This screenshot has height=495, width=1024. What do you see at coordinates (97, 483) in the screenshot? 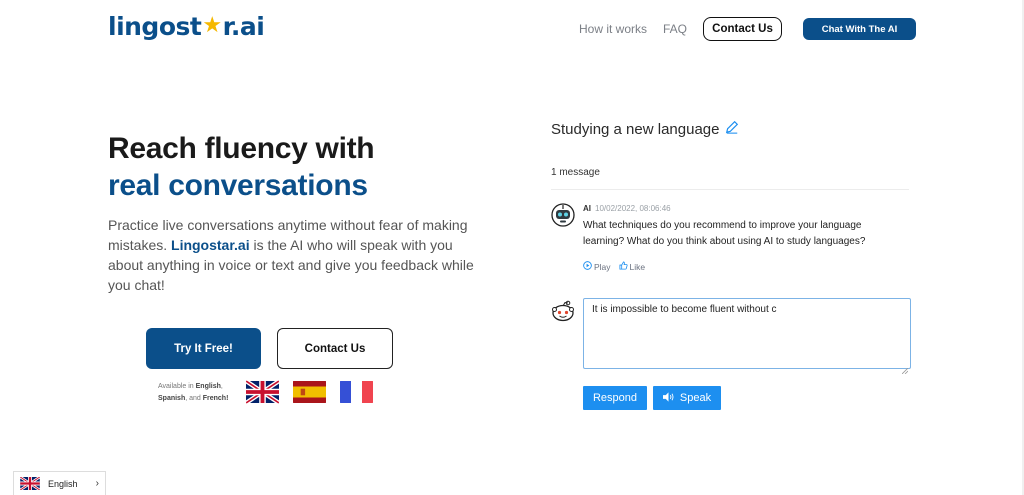
I see `chevron-right-icon: ›` at bounding box center [97, 483].